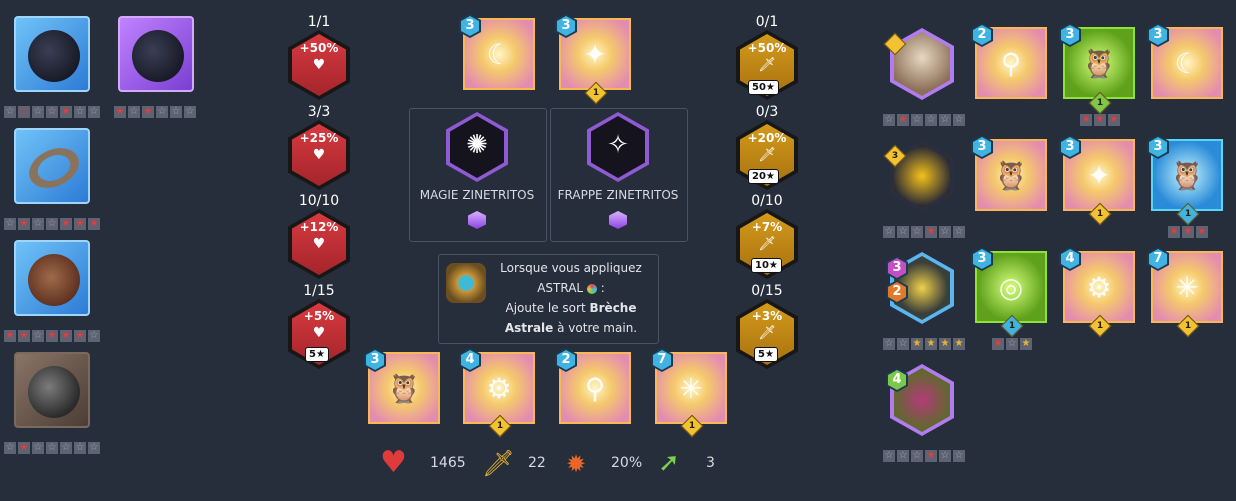 The height and width of the screenshot is (501, 1236). What do you see at coordinates (571, 288) in the screenshot?
I see `effect-line-2: ASTRAL :` at bounding box center [571, 288].